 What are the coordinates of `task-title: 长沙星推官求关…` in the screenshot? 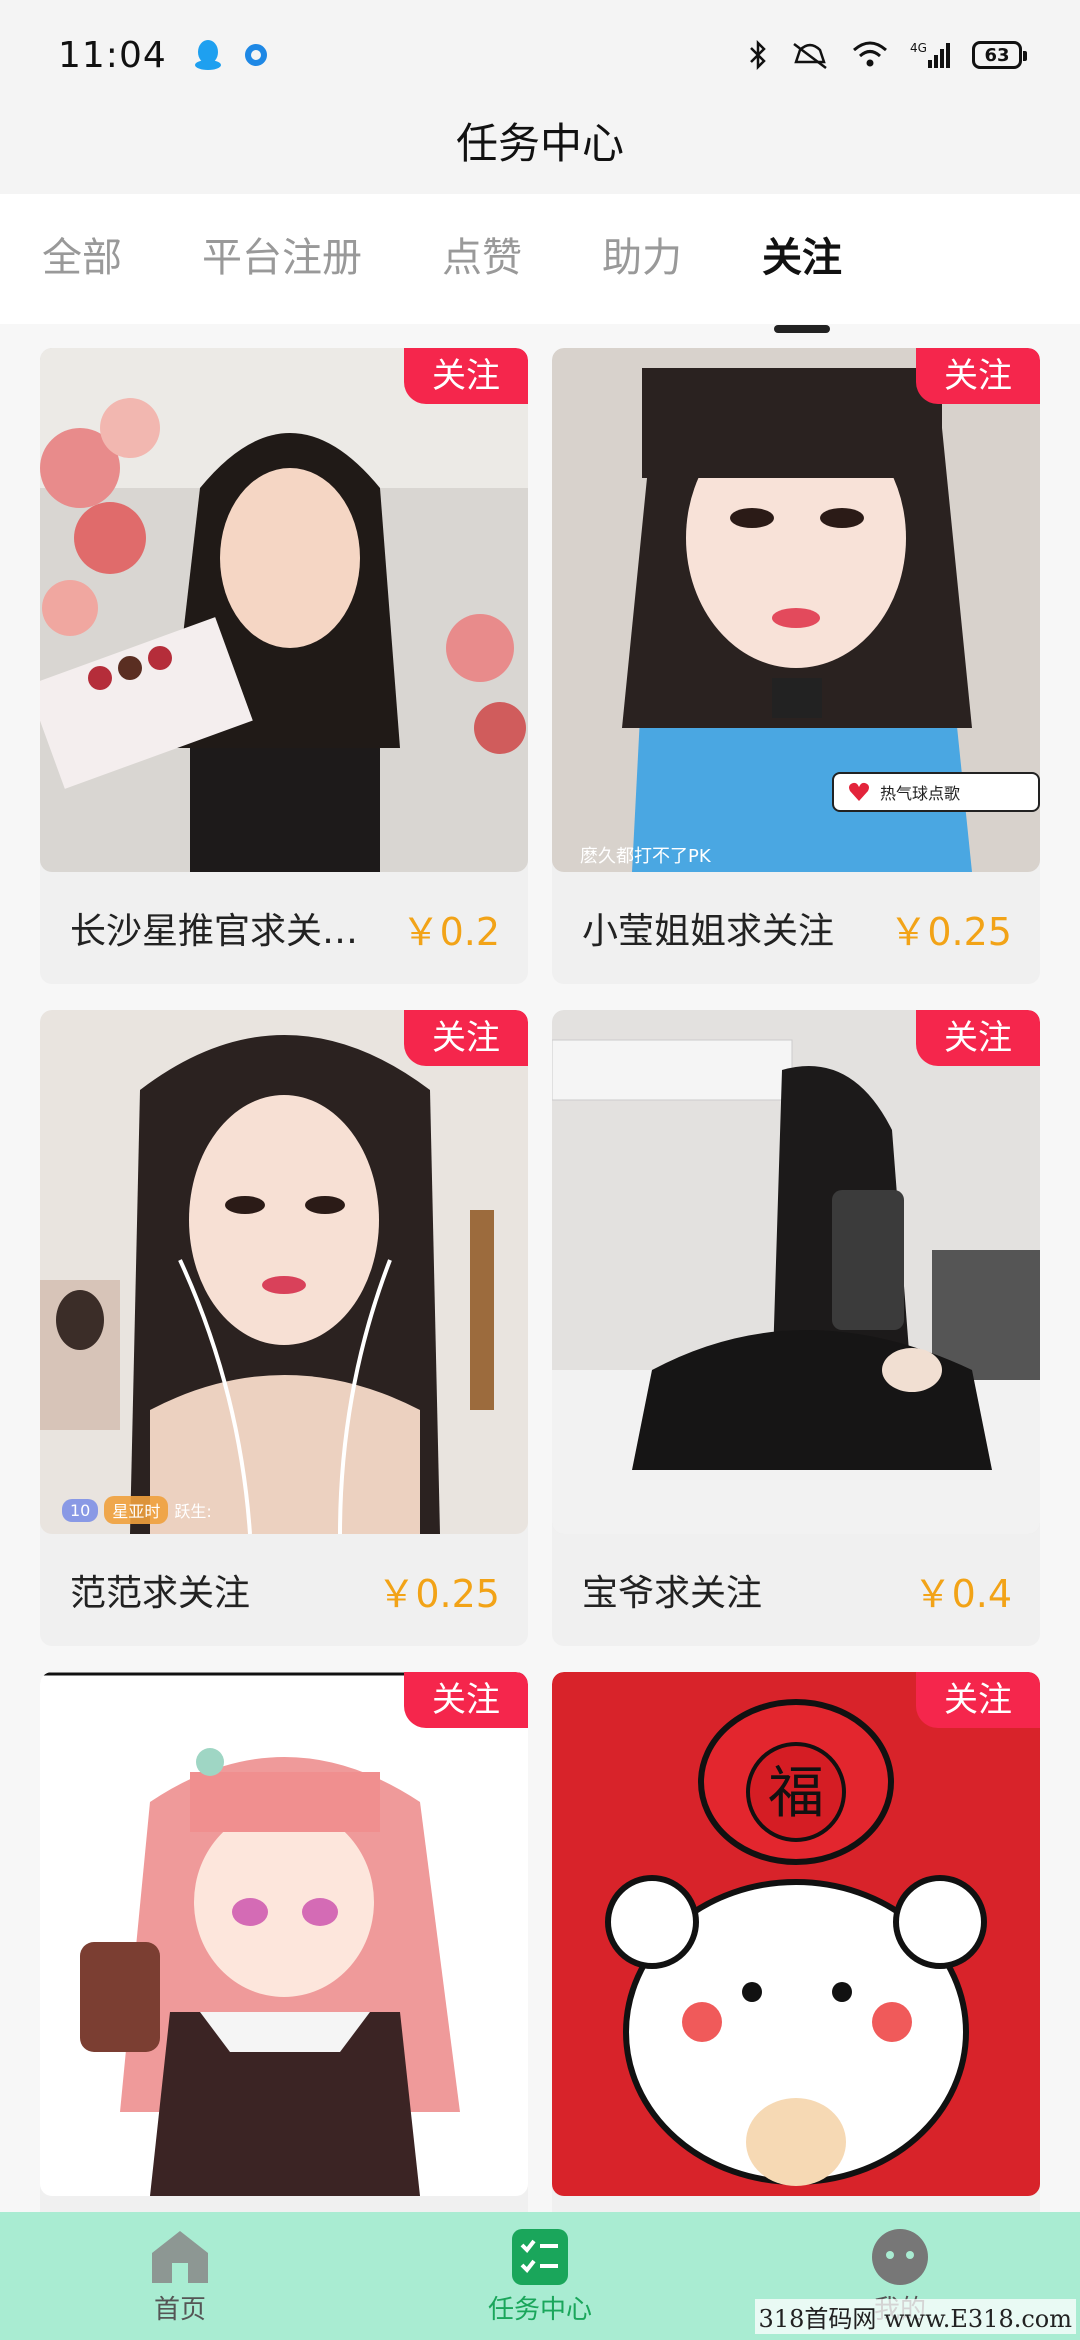 It's located at (214, 931).